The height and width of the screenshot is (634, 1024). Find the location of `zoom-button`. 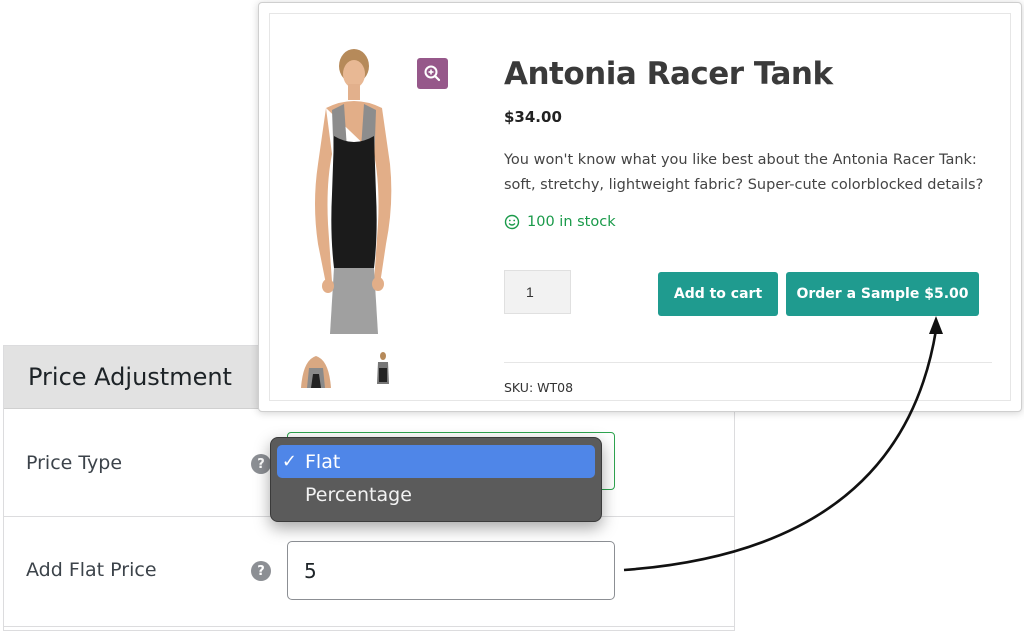

zoom-button is located at coordinates (432, 73).